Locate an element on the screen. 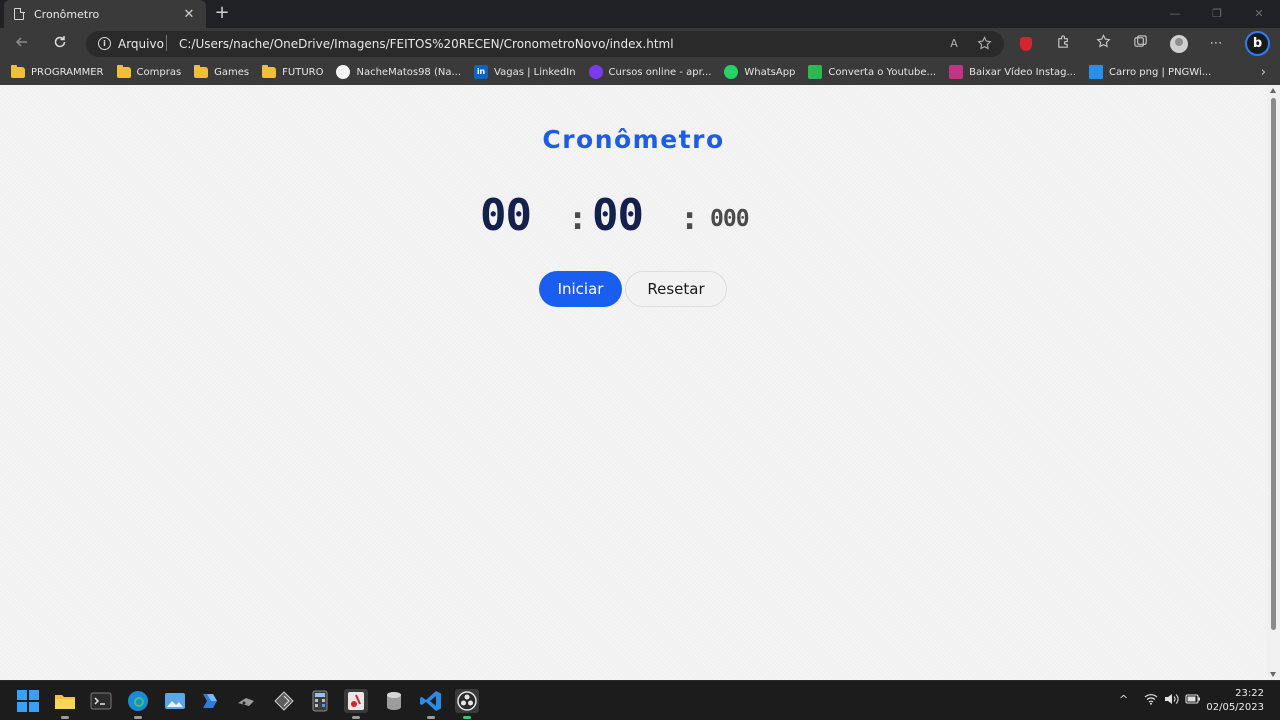 The image size is (1280, 720). taskbar-dev-app is located at coordinates (284, 701).